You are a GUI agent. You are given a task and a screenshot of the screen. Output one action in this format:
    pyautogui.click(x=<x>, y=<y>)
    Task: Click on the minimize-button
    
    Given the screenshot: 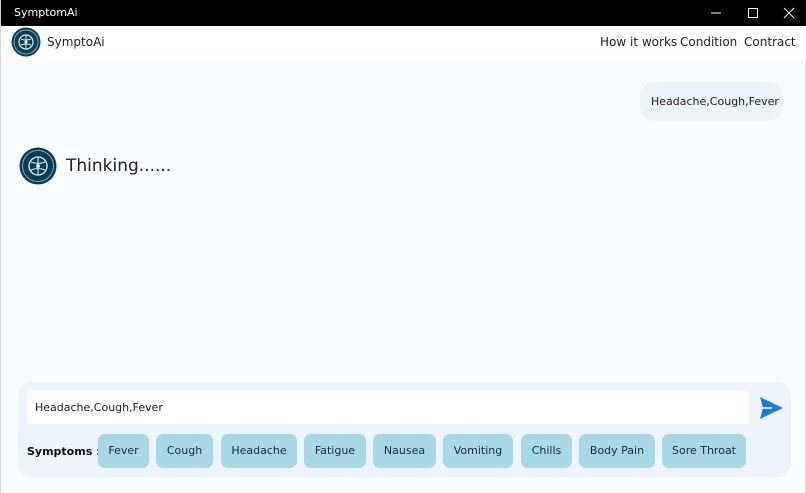 What is the action you would take?
    pyautogui.click(x=716, y=13)
    